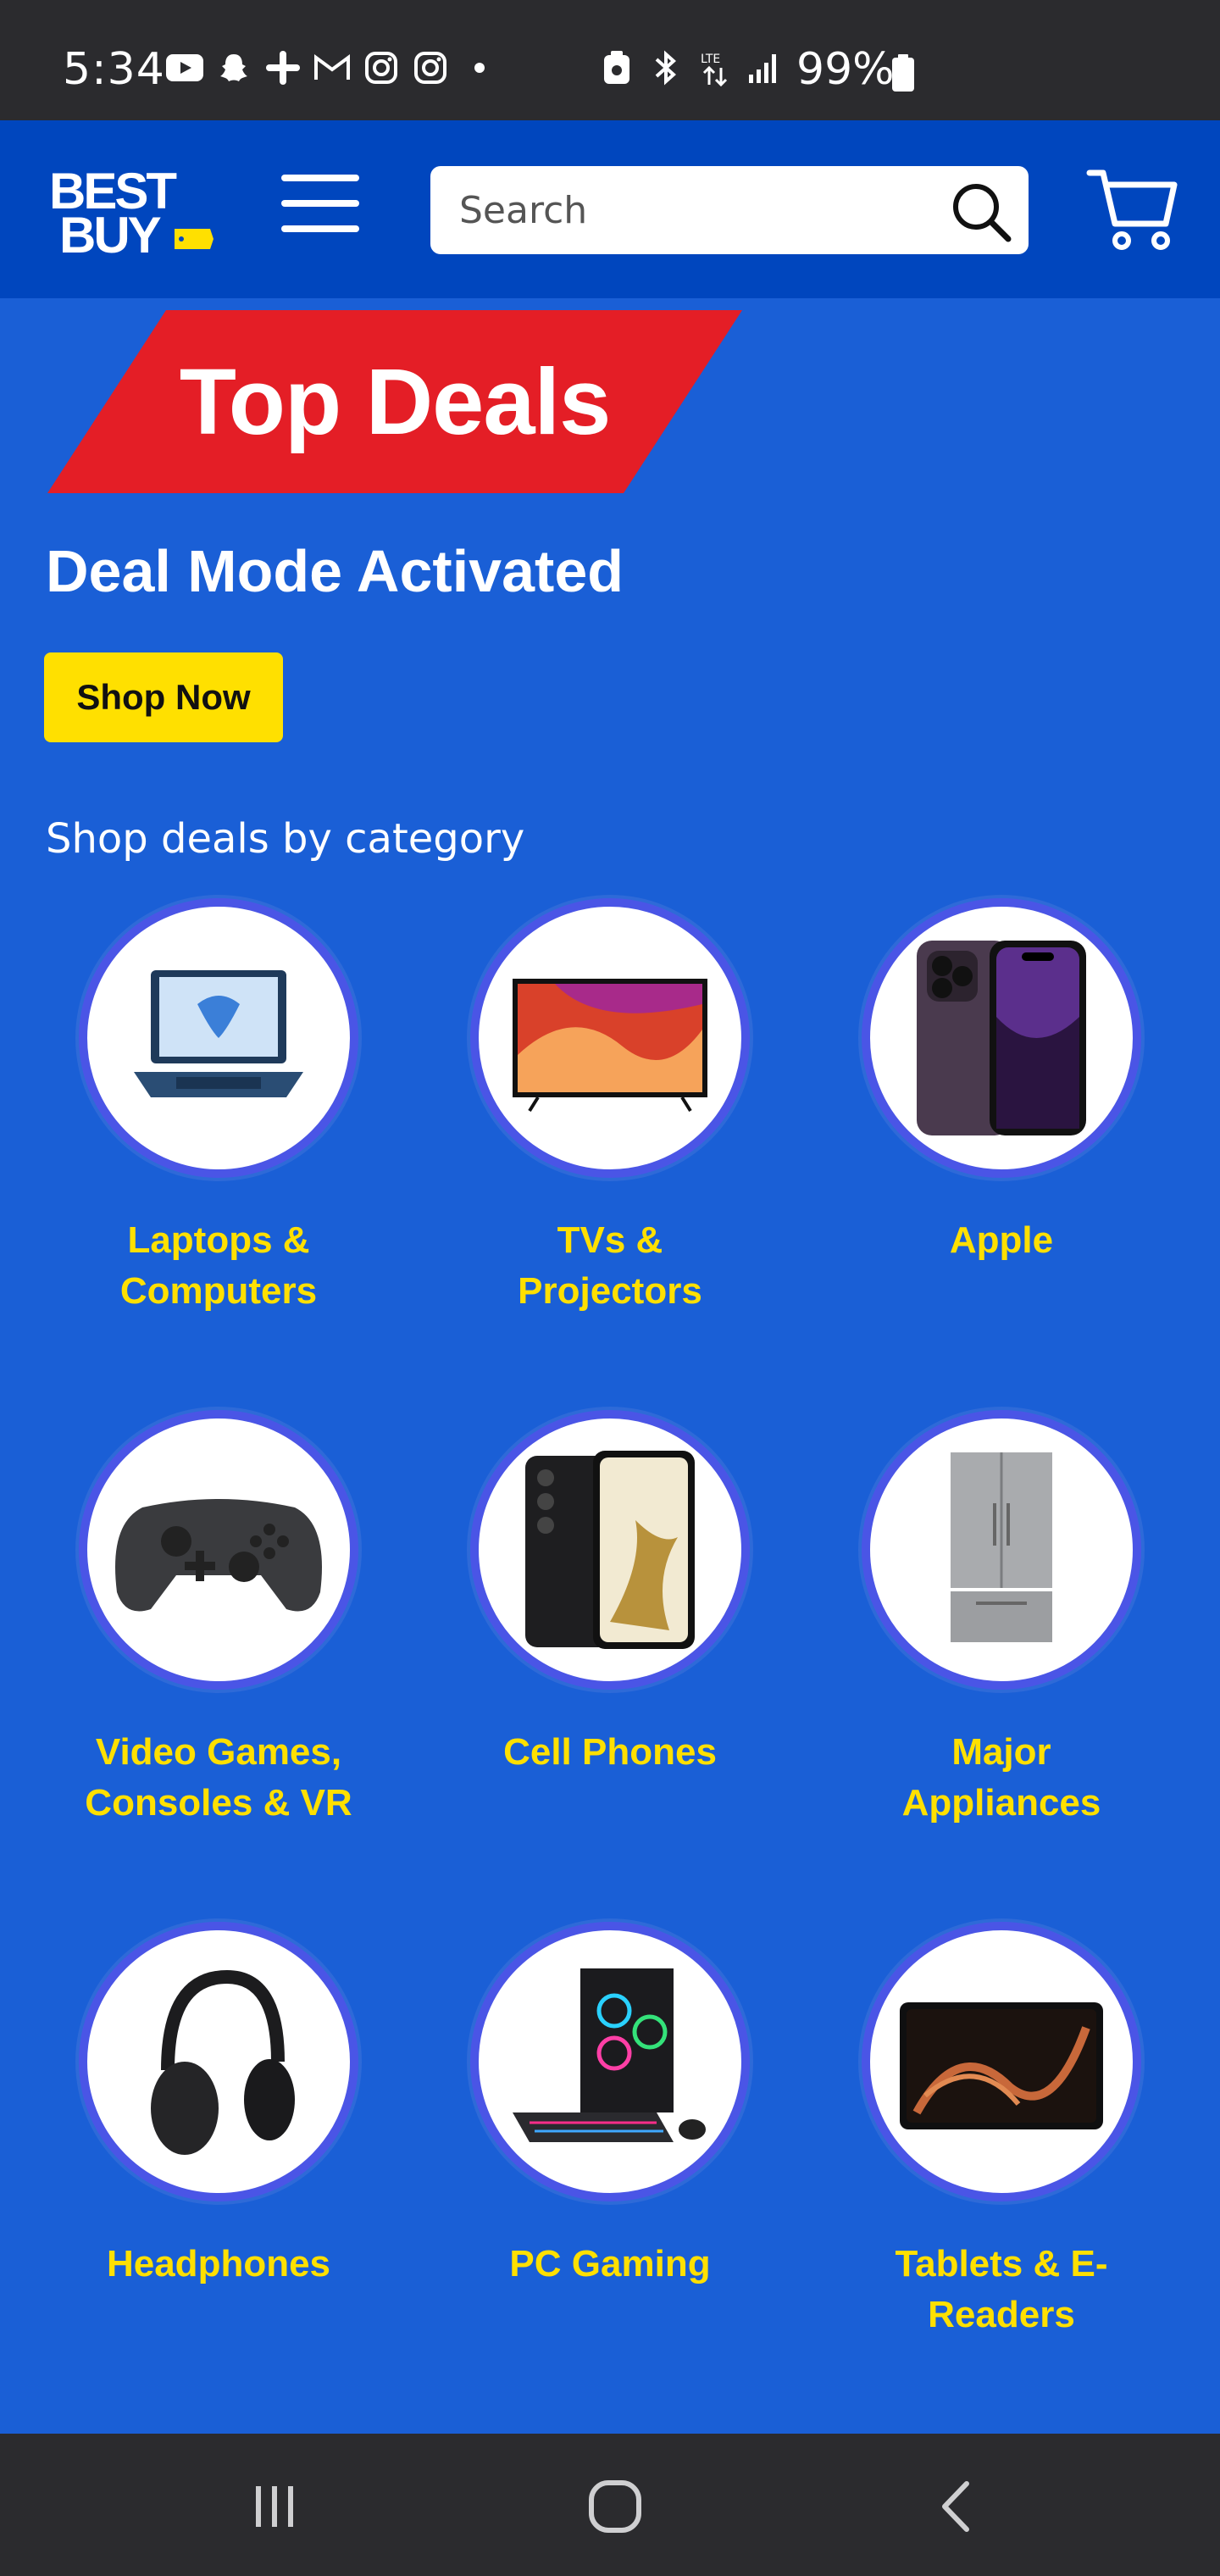 Image resolution: width=1220 pixels, height=2576 pixels. I want to click on slack-icon, so click(283, 67).